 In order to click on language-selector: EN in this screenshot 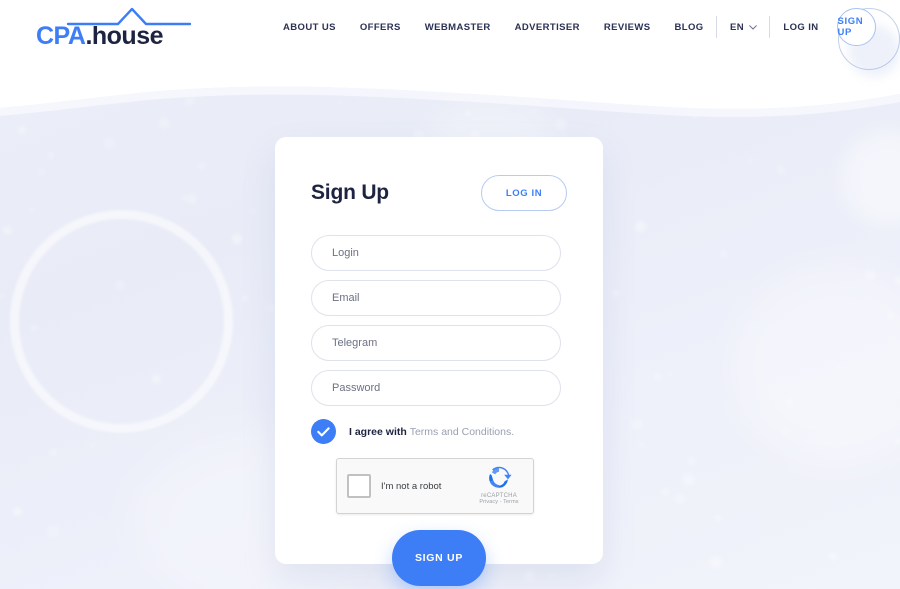, I will do `click(743, 27)`.